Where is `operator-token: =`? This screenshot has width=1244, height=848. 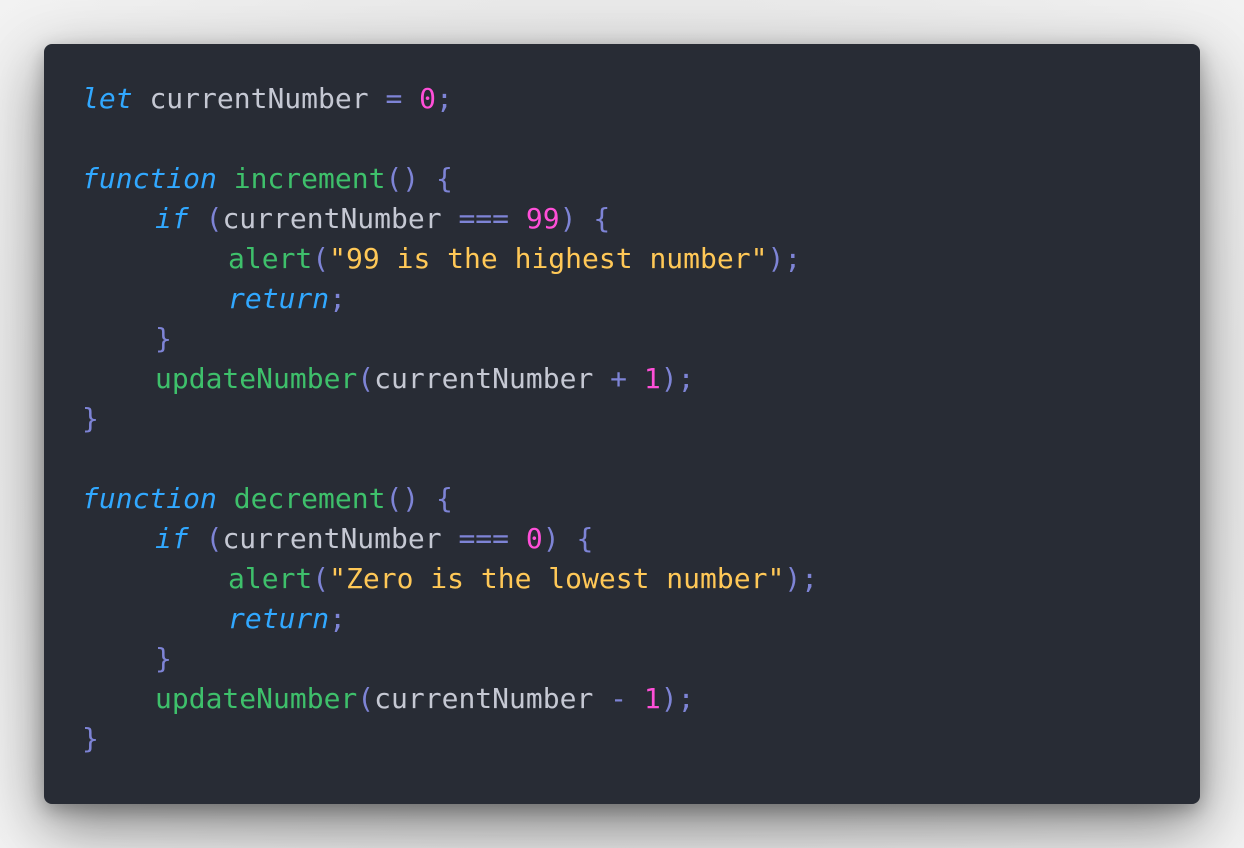
operator-token: = is located at coordinates (394, 98).